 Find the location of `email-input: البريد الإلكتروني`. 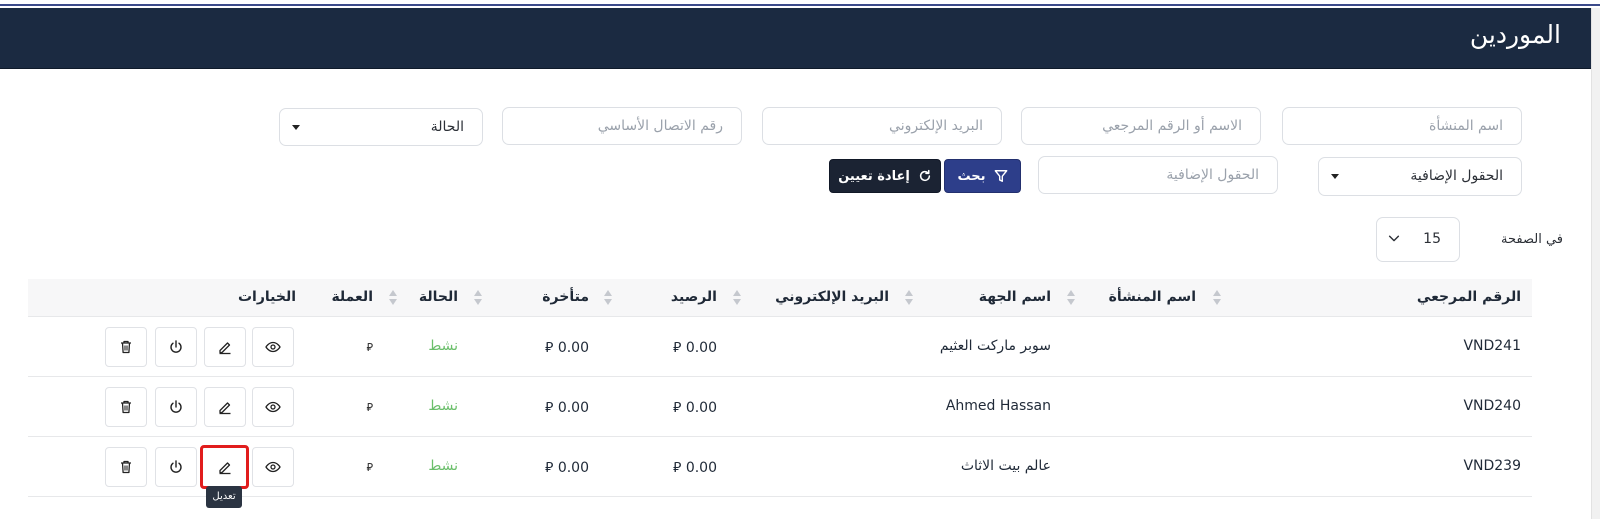

email-input: البريد الإلكتروني is located at coordinates (882, 126).